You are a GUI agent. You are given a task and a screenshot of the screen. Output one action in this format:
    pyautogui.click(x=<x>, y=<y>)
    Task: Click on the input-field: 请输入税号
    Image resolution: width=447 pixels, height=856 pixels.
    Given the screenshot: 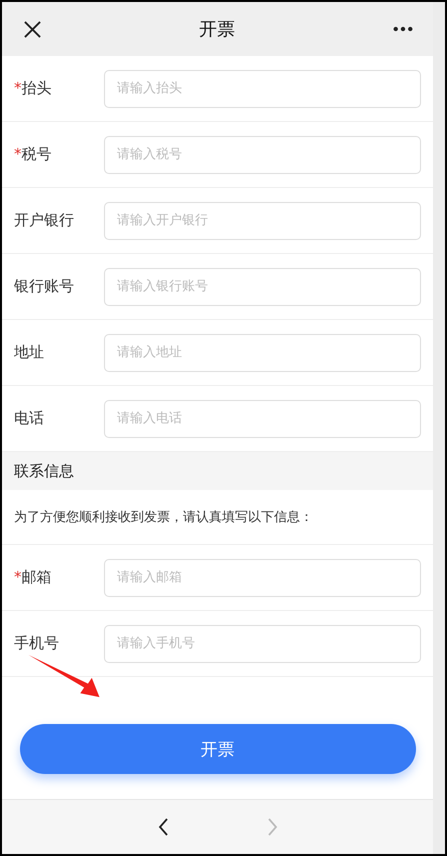 What is the action you would take?
    pyautogui.click(x=262, y=155)
    